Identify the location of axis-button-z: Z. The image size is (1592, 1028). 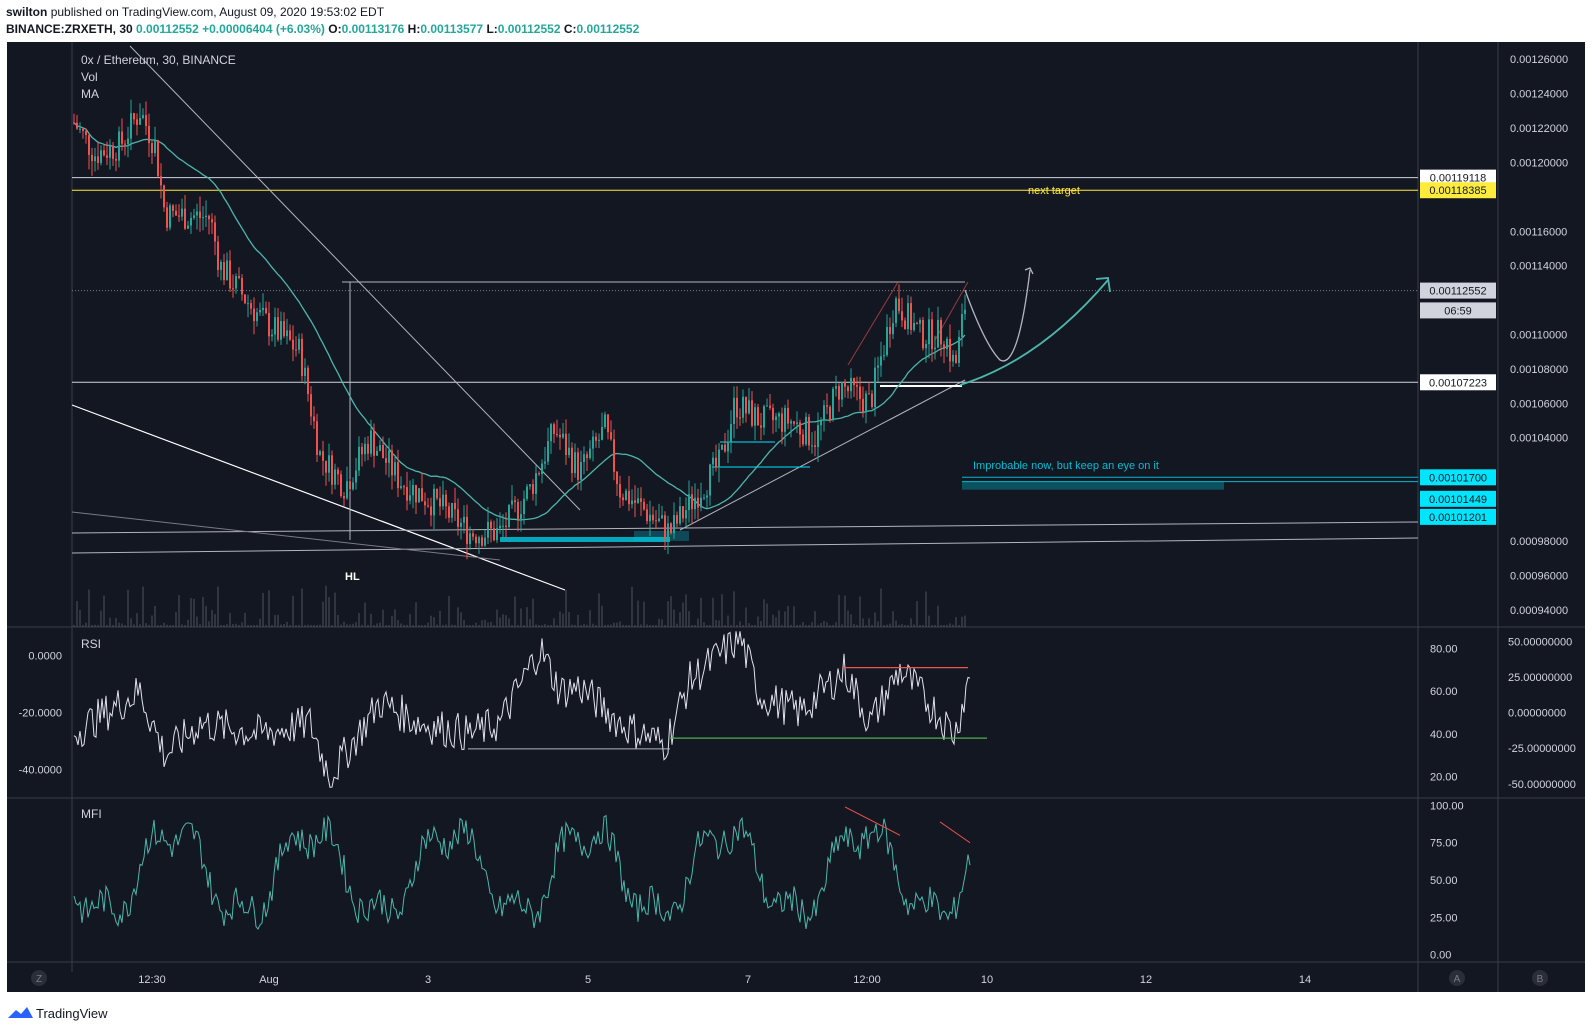
(39, 978).